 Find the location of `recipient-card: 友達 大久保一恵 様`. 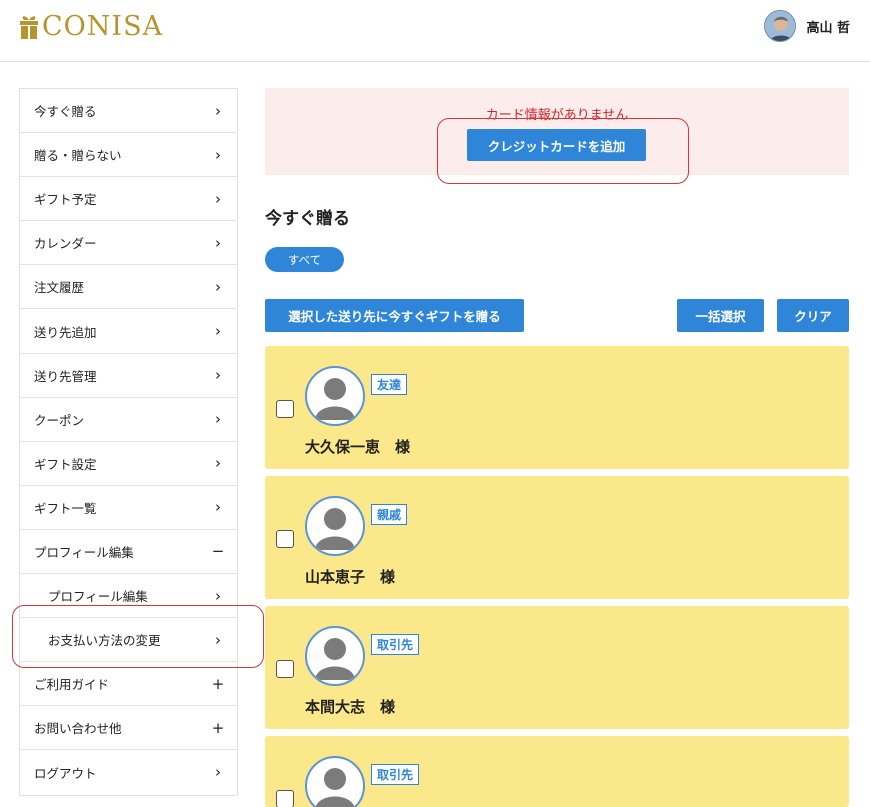

recipient-card: 友達 大久保一恵 様 is located at coordinates (557, 407).